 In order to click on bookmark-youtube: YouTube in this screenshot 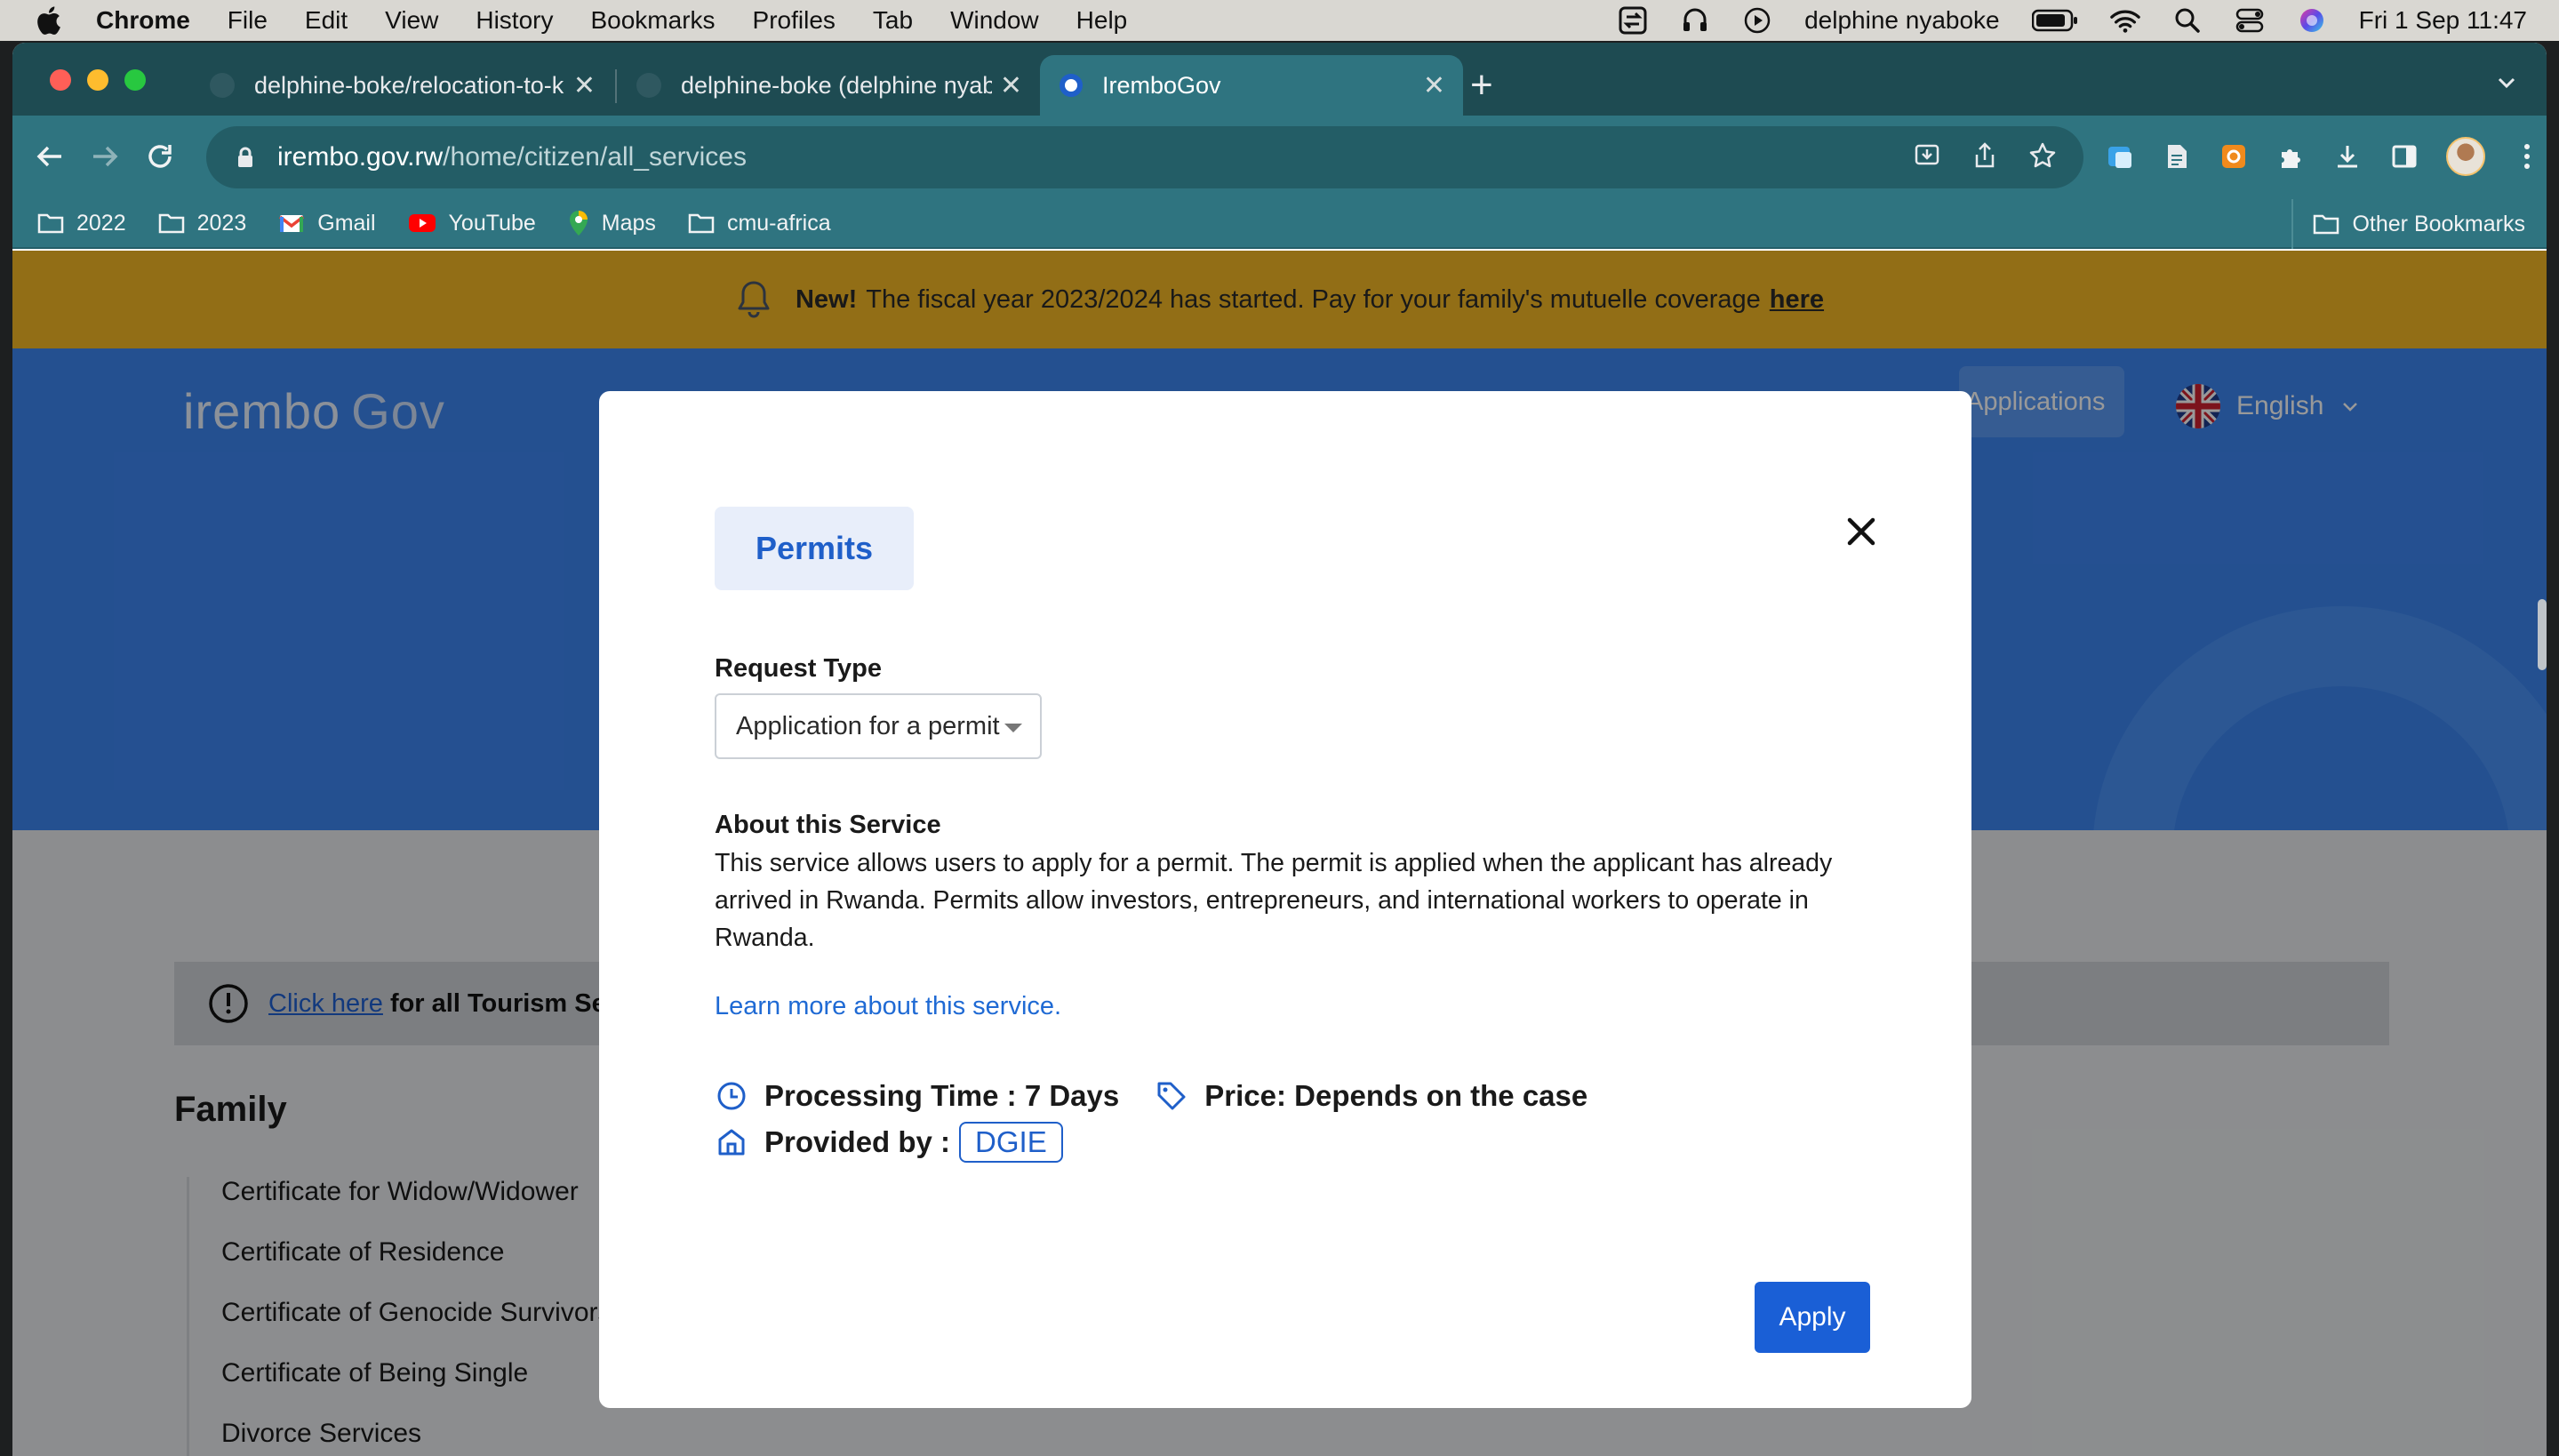, I will do `click(472, 223)`.